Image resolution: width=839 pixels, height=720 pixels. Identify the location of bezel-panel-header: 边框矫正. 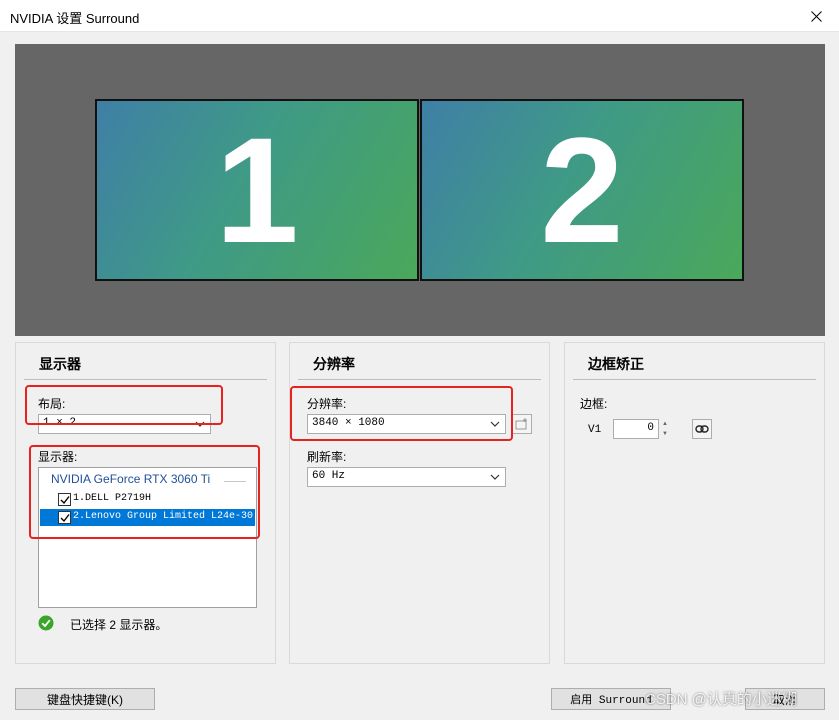
(694, 361).